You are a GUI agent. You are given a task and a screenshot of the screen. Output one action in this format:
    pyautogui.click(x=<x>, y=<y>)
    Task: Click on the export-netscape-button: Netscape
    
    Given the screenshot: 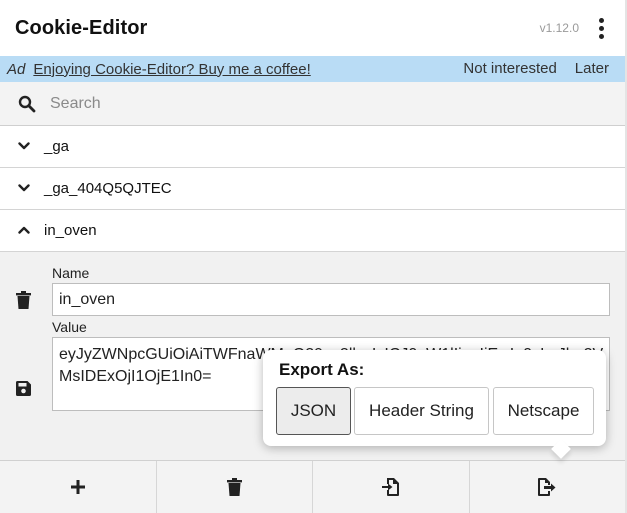 What is the action you would take?
    pyautogui.click(x=543, y=411)
    